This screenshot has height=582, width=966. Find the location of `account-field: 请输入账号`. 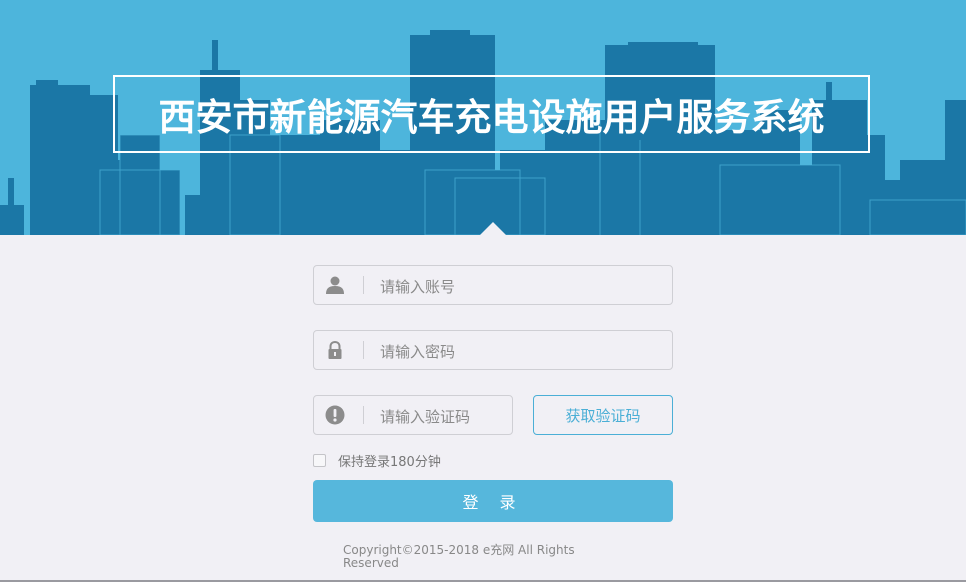

account-field: 请输入账号 is located at coordinates (493, 285).